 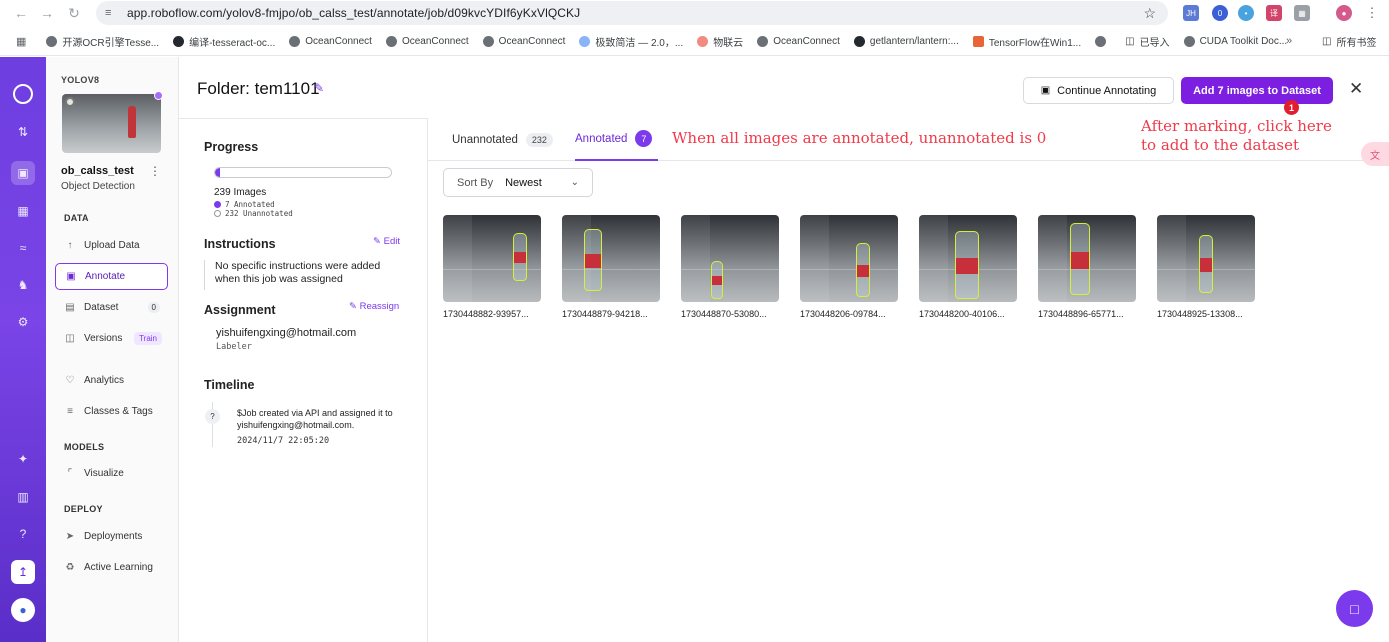 What do you see at coordinates (148, 338) in the screenshot?
I see `train-badge: Train` at bounding box center [148, 338].